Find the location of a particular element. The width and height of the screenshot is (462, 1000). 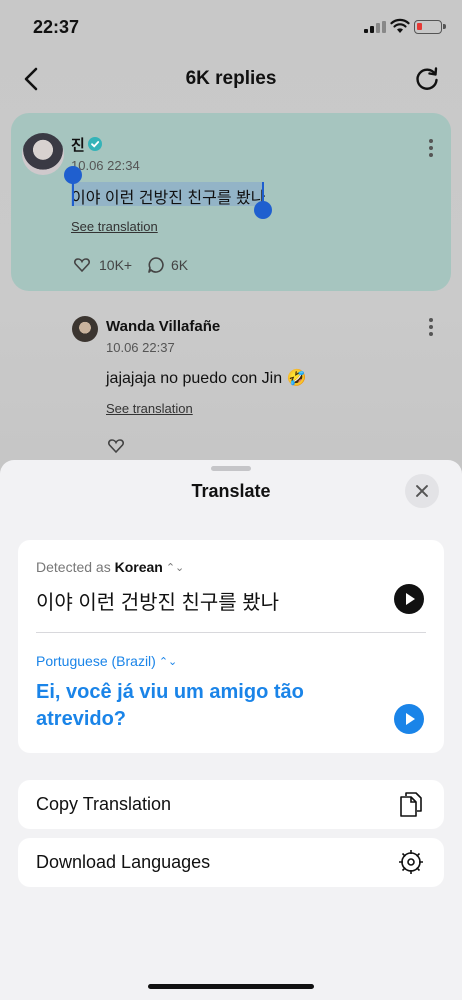

copy-translation-label: Copy Translation is located at coordinates (104, 804).